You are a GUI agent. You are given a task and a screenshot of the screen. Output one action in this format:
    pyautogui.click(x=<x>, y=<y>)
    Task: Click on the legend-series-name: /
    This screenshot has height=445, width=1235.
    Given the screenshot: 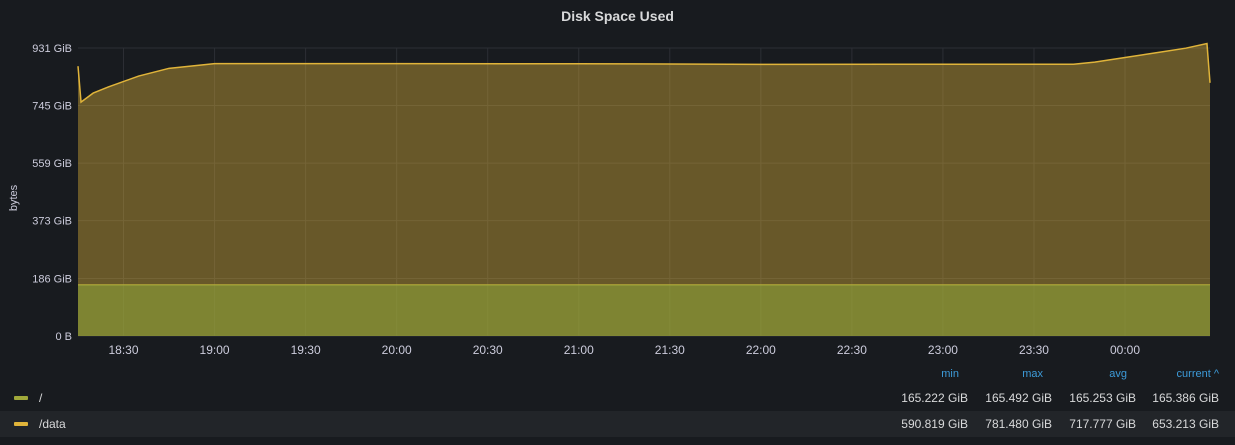 What is the action you would take?
    pyautogui.click(x=40, y=398)
    